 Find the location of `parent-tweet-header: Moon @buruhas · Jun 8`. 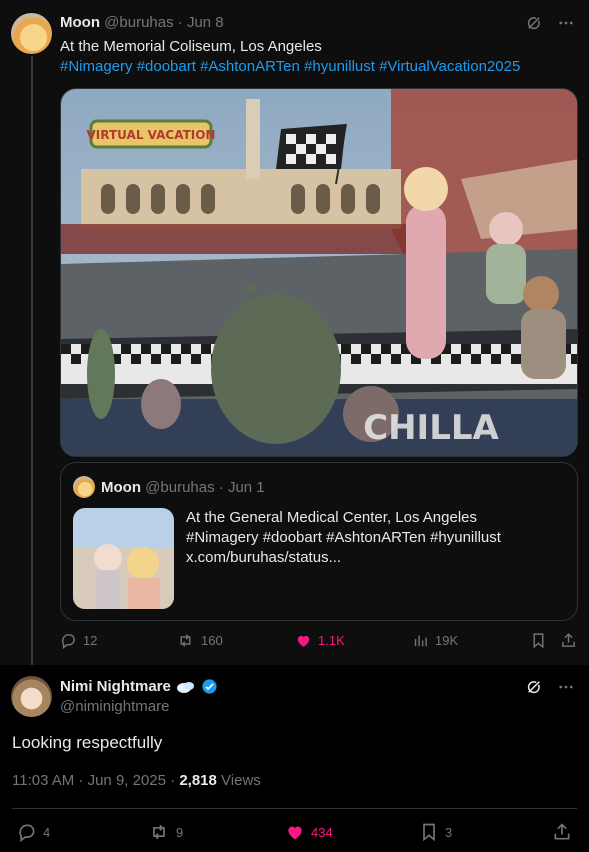

parent-tweet-header: Moon @buruhas · Jun 8 is located at coordinates (142, 22).